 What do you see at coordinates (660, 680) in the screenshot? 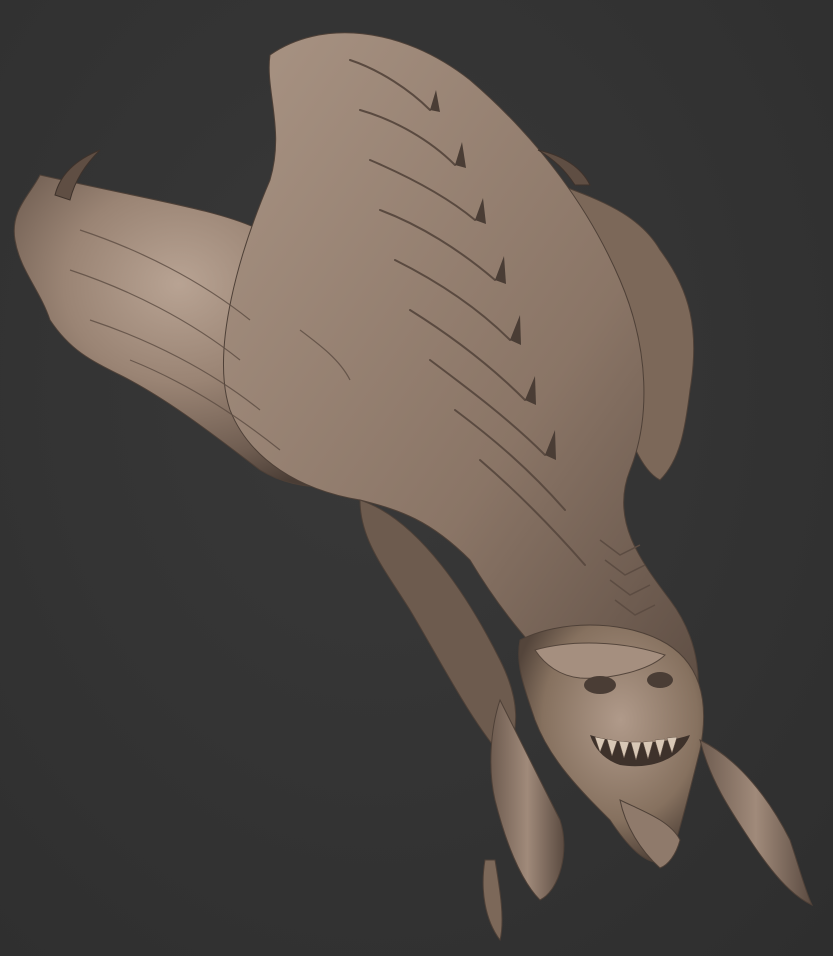
I see `right-eye-socket` at bounding box center [660, 680].